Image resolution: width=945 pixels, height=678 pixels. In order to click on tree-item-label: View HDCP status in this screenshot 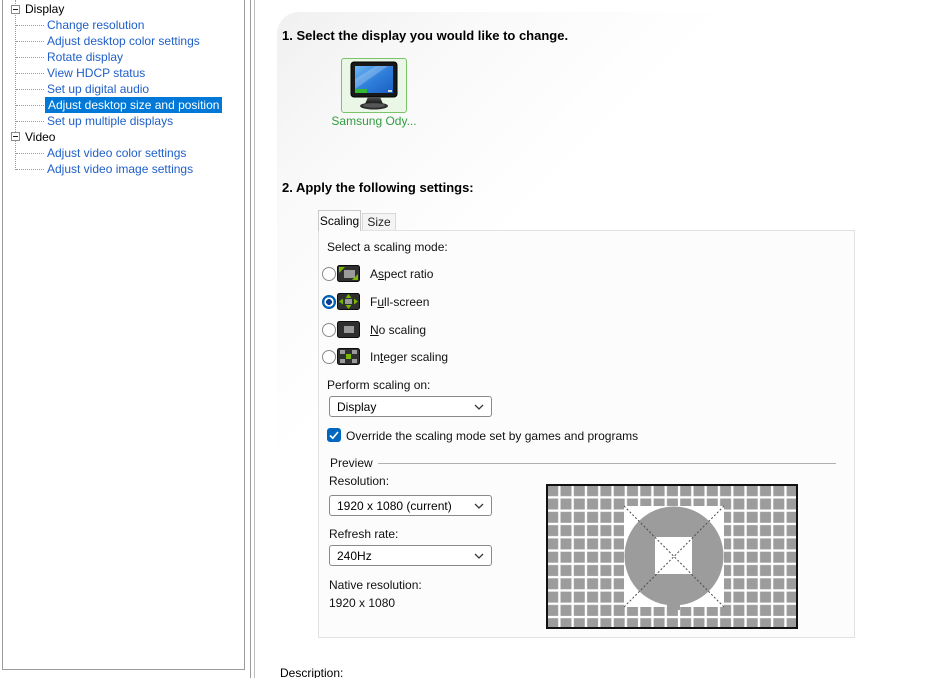, I will do `click(96, 73)`.